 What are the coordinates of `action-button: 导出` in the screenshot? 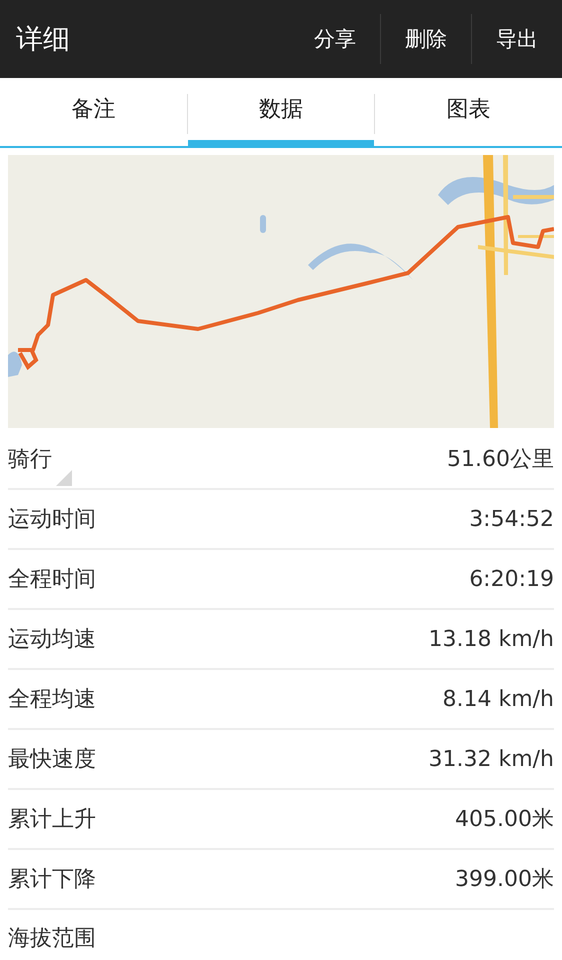 It's located at (516, 39).